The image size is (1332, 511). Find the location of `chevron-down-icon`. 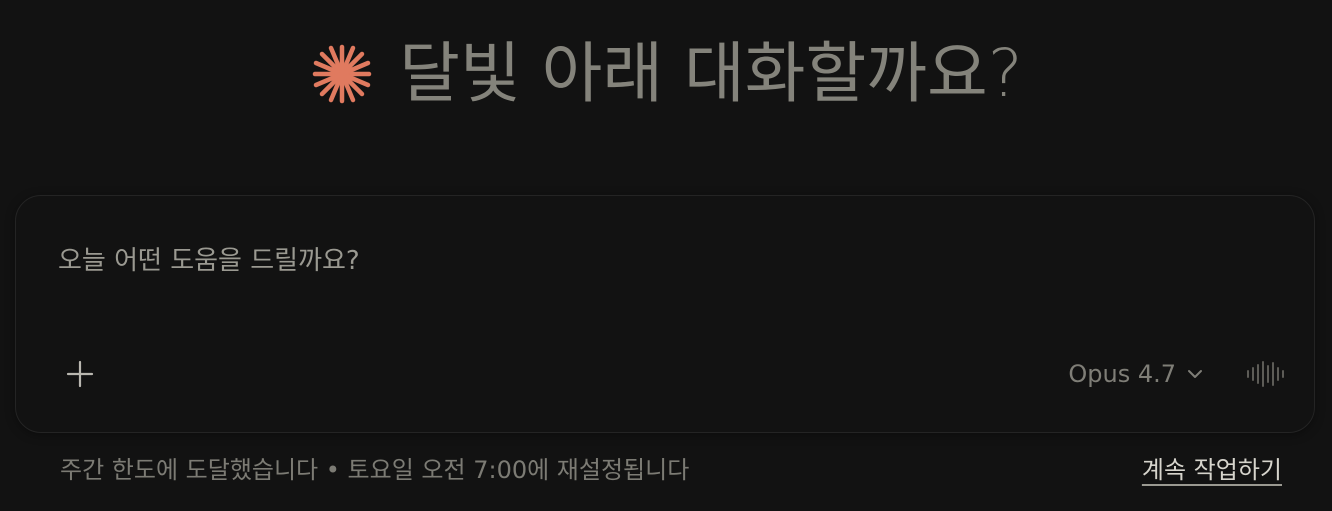

chevron-down-icon is located at coordinates (1195, 374).